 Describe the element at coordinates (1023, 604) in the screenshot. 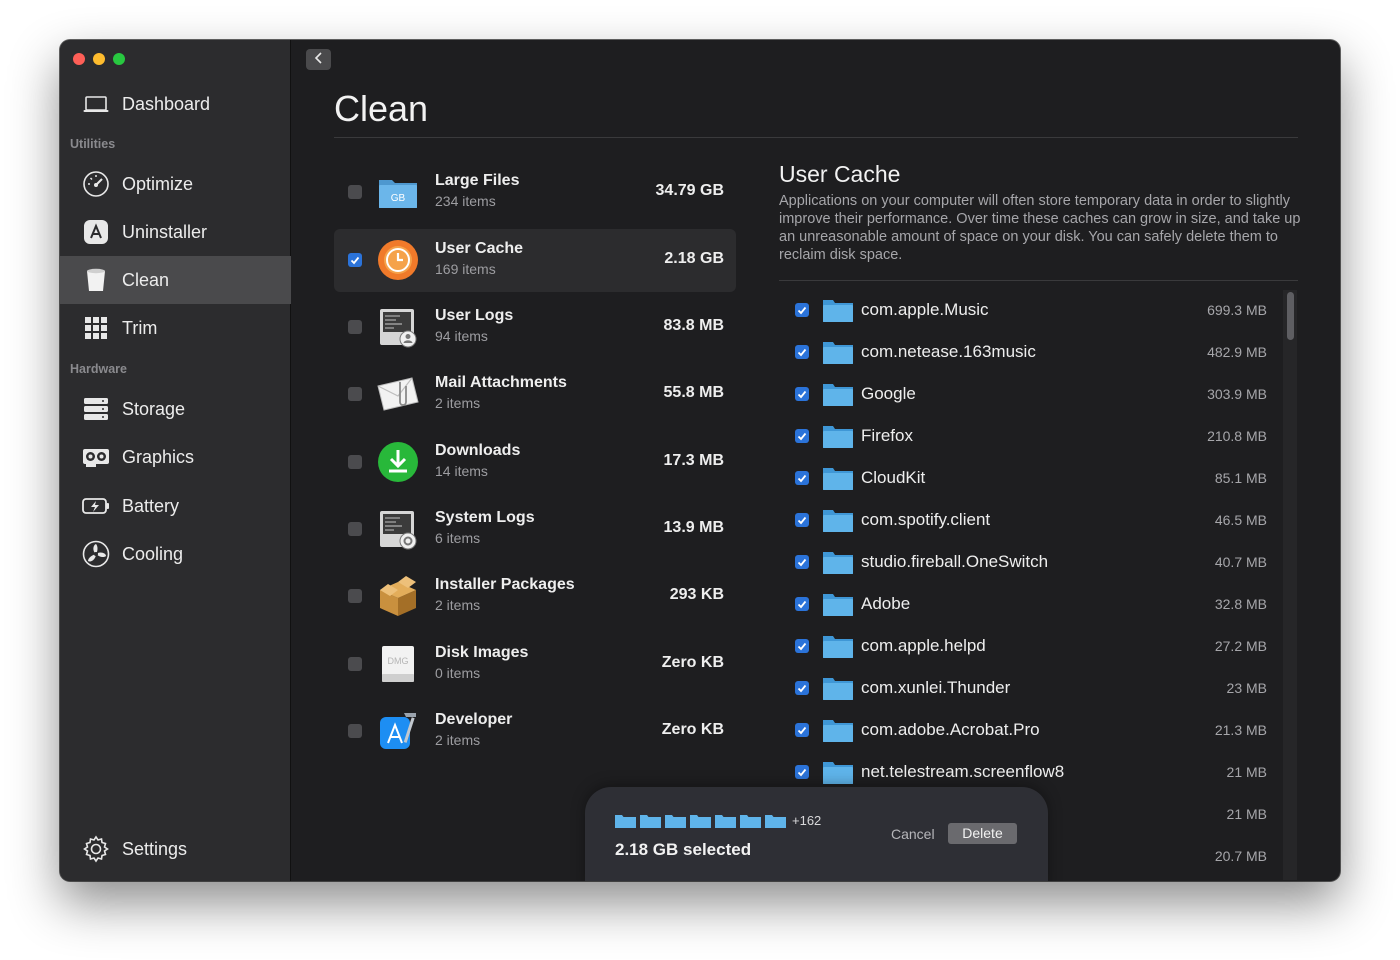

I see `file-row: Adobe 32.8 MB` at that location.